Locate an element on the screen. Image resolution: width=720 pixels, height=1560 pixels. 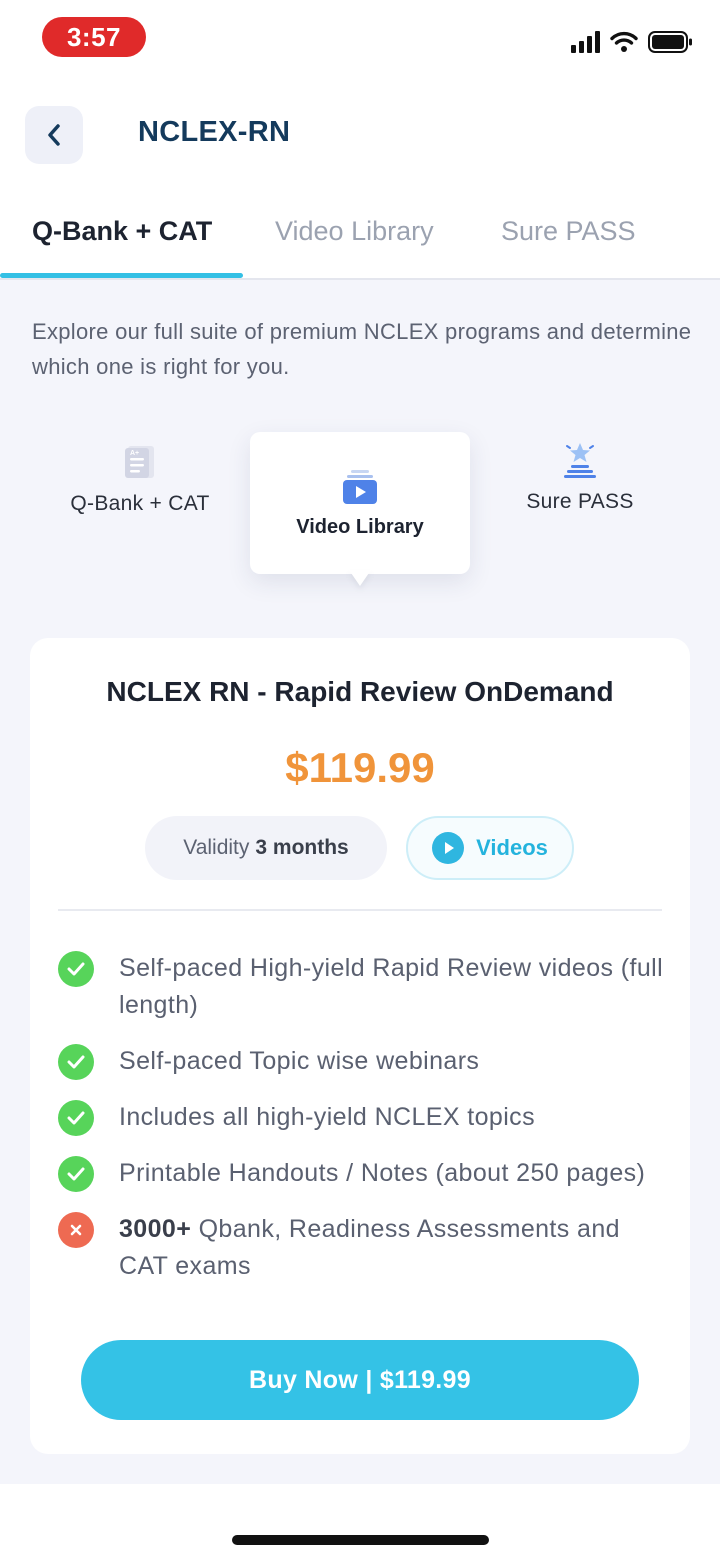
tab-bar: Q-Bank + CAT Video Library Sure PASS is located at coordinates (360, 242).